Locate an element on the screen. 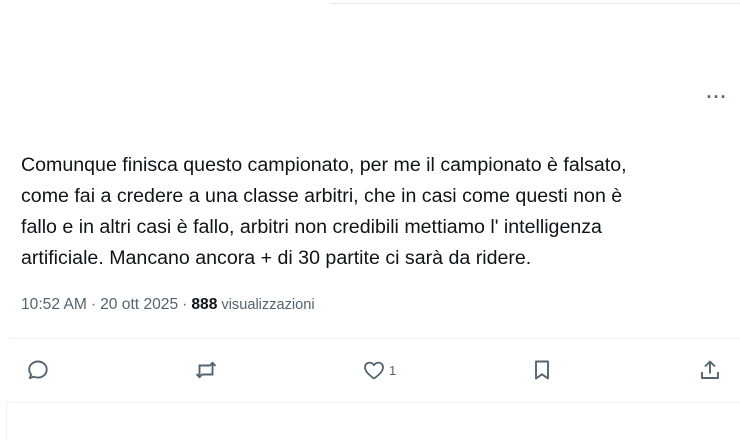 This screenshot has width=740, height=440. repost-icon is located at coordinates (206, 370).